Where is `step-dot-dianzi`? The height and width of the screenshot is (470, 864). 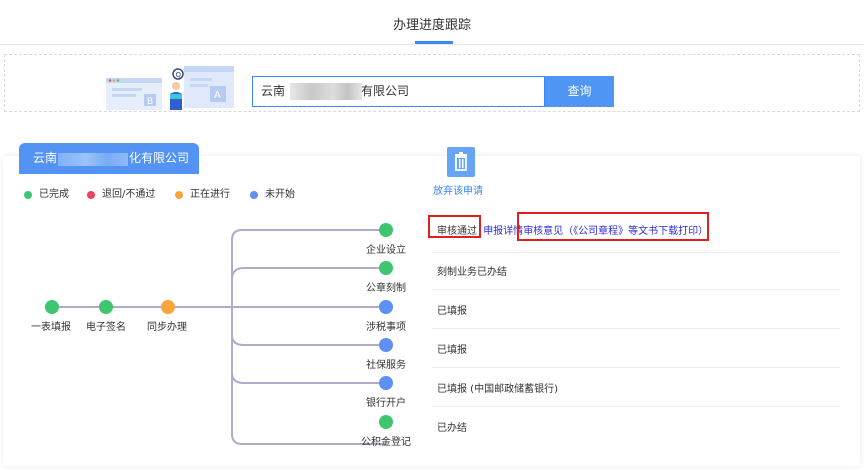 step-dot-dianzi is located at coordinates (106, 307).